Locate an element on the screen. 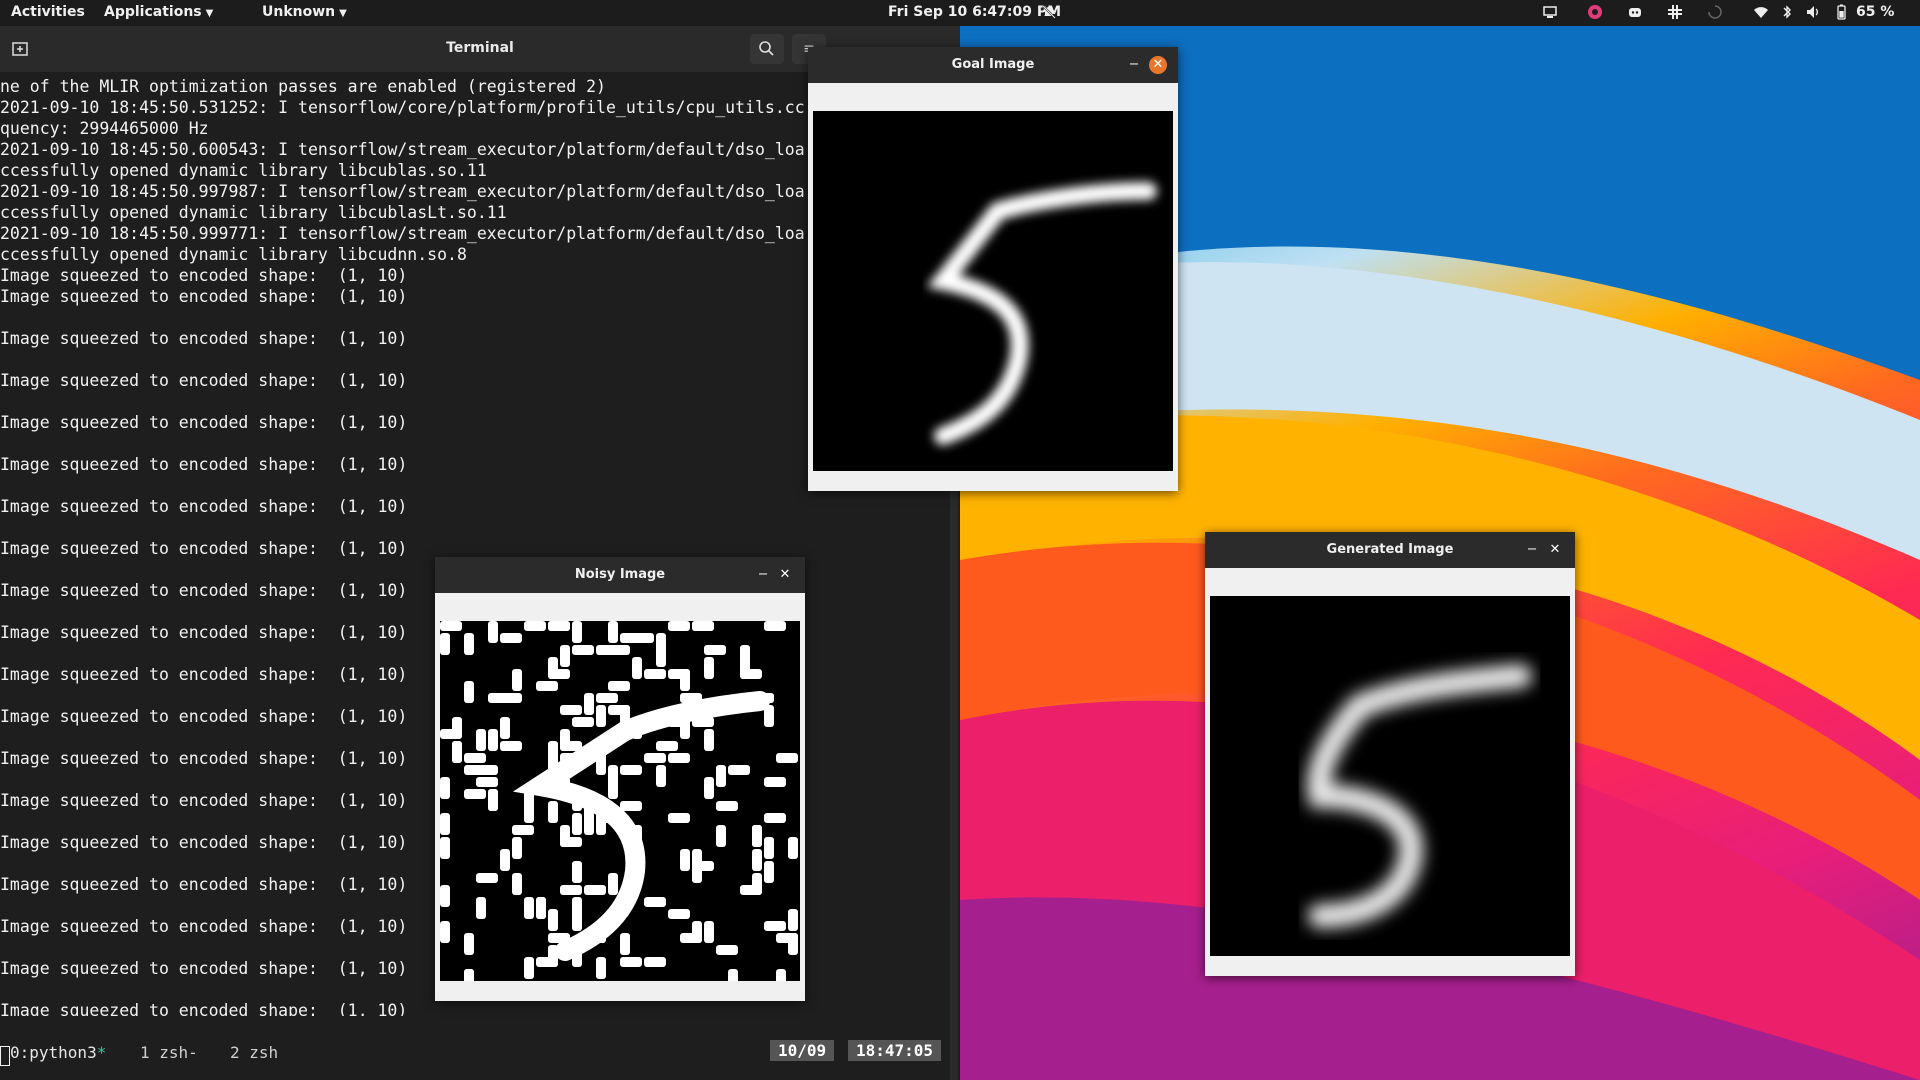  window-menu: Unknown ▼ is located at coordinates (304, 12).